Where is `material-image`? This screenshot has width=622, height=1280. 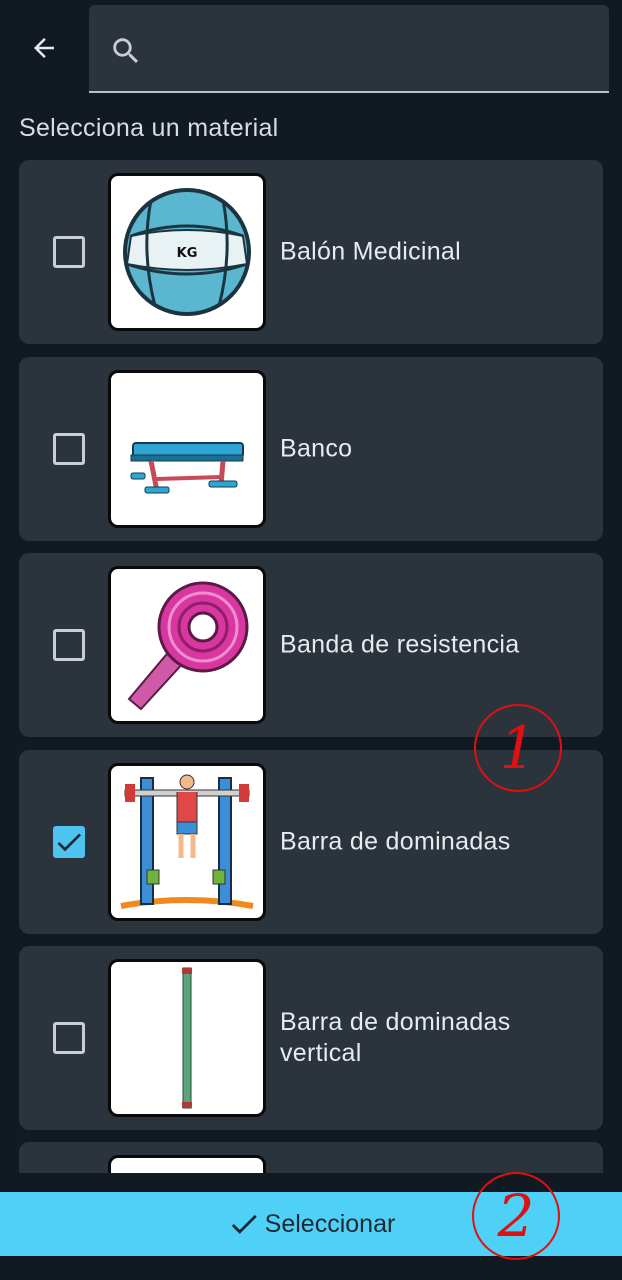 material-image is located at coordinates (187, 1164).